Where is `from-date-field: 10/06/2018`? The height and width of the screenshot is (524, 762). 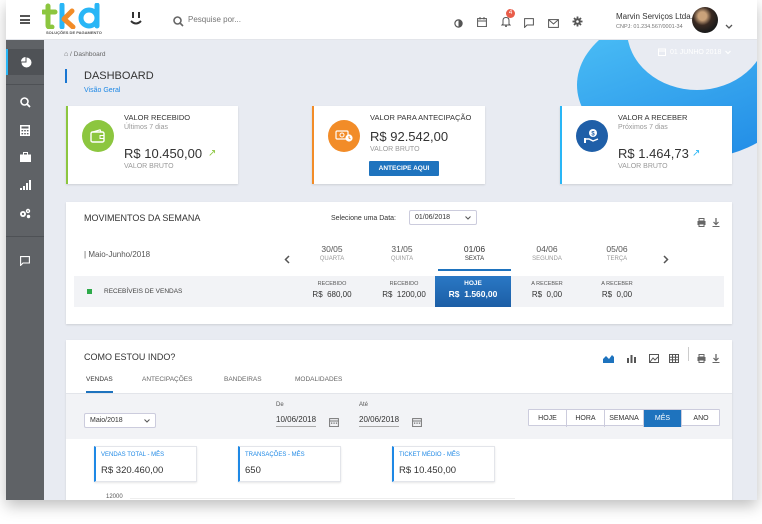
from-date-field: 10/06/2018 is located at coordinates (296, 421).